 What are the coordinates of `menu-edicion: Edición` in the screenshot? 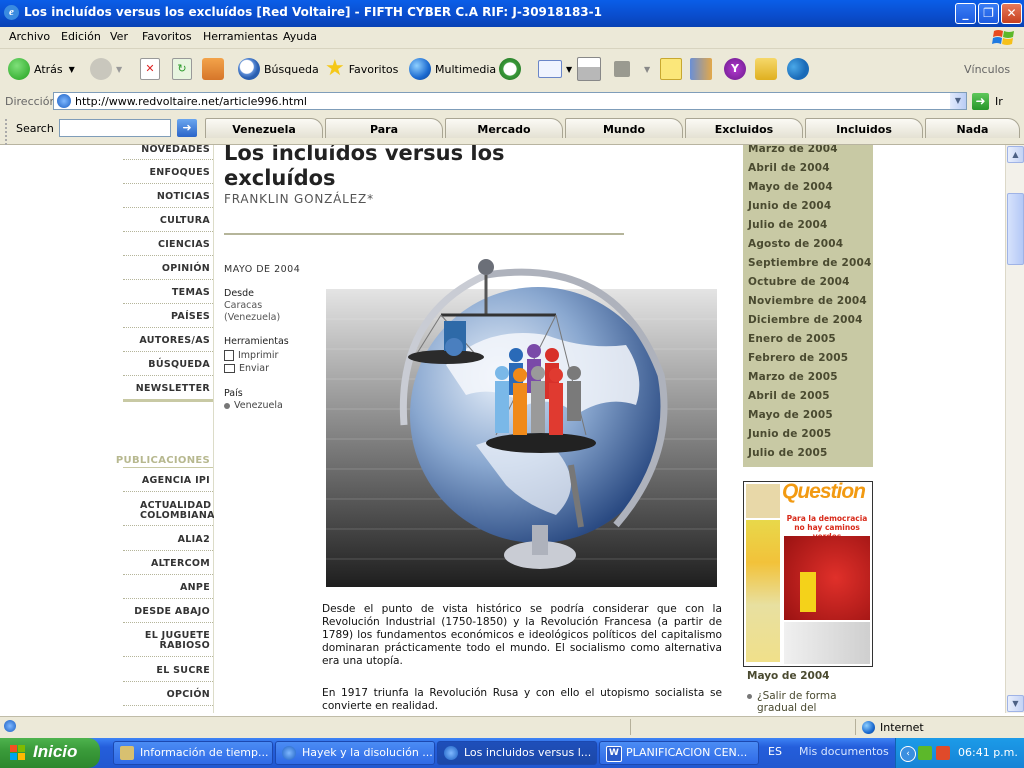 It's located at (81, 36).